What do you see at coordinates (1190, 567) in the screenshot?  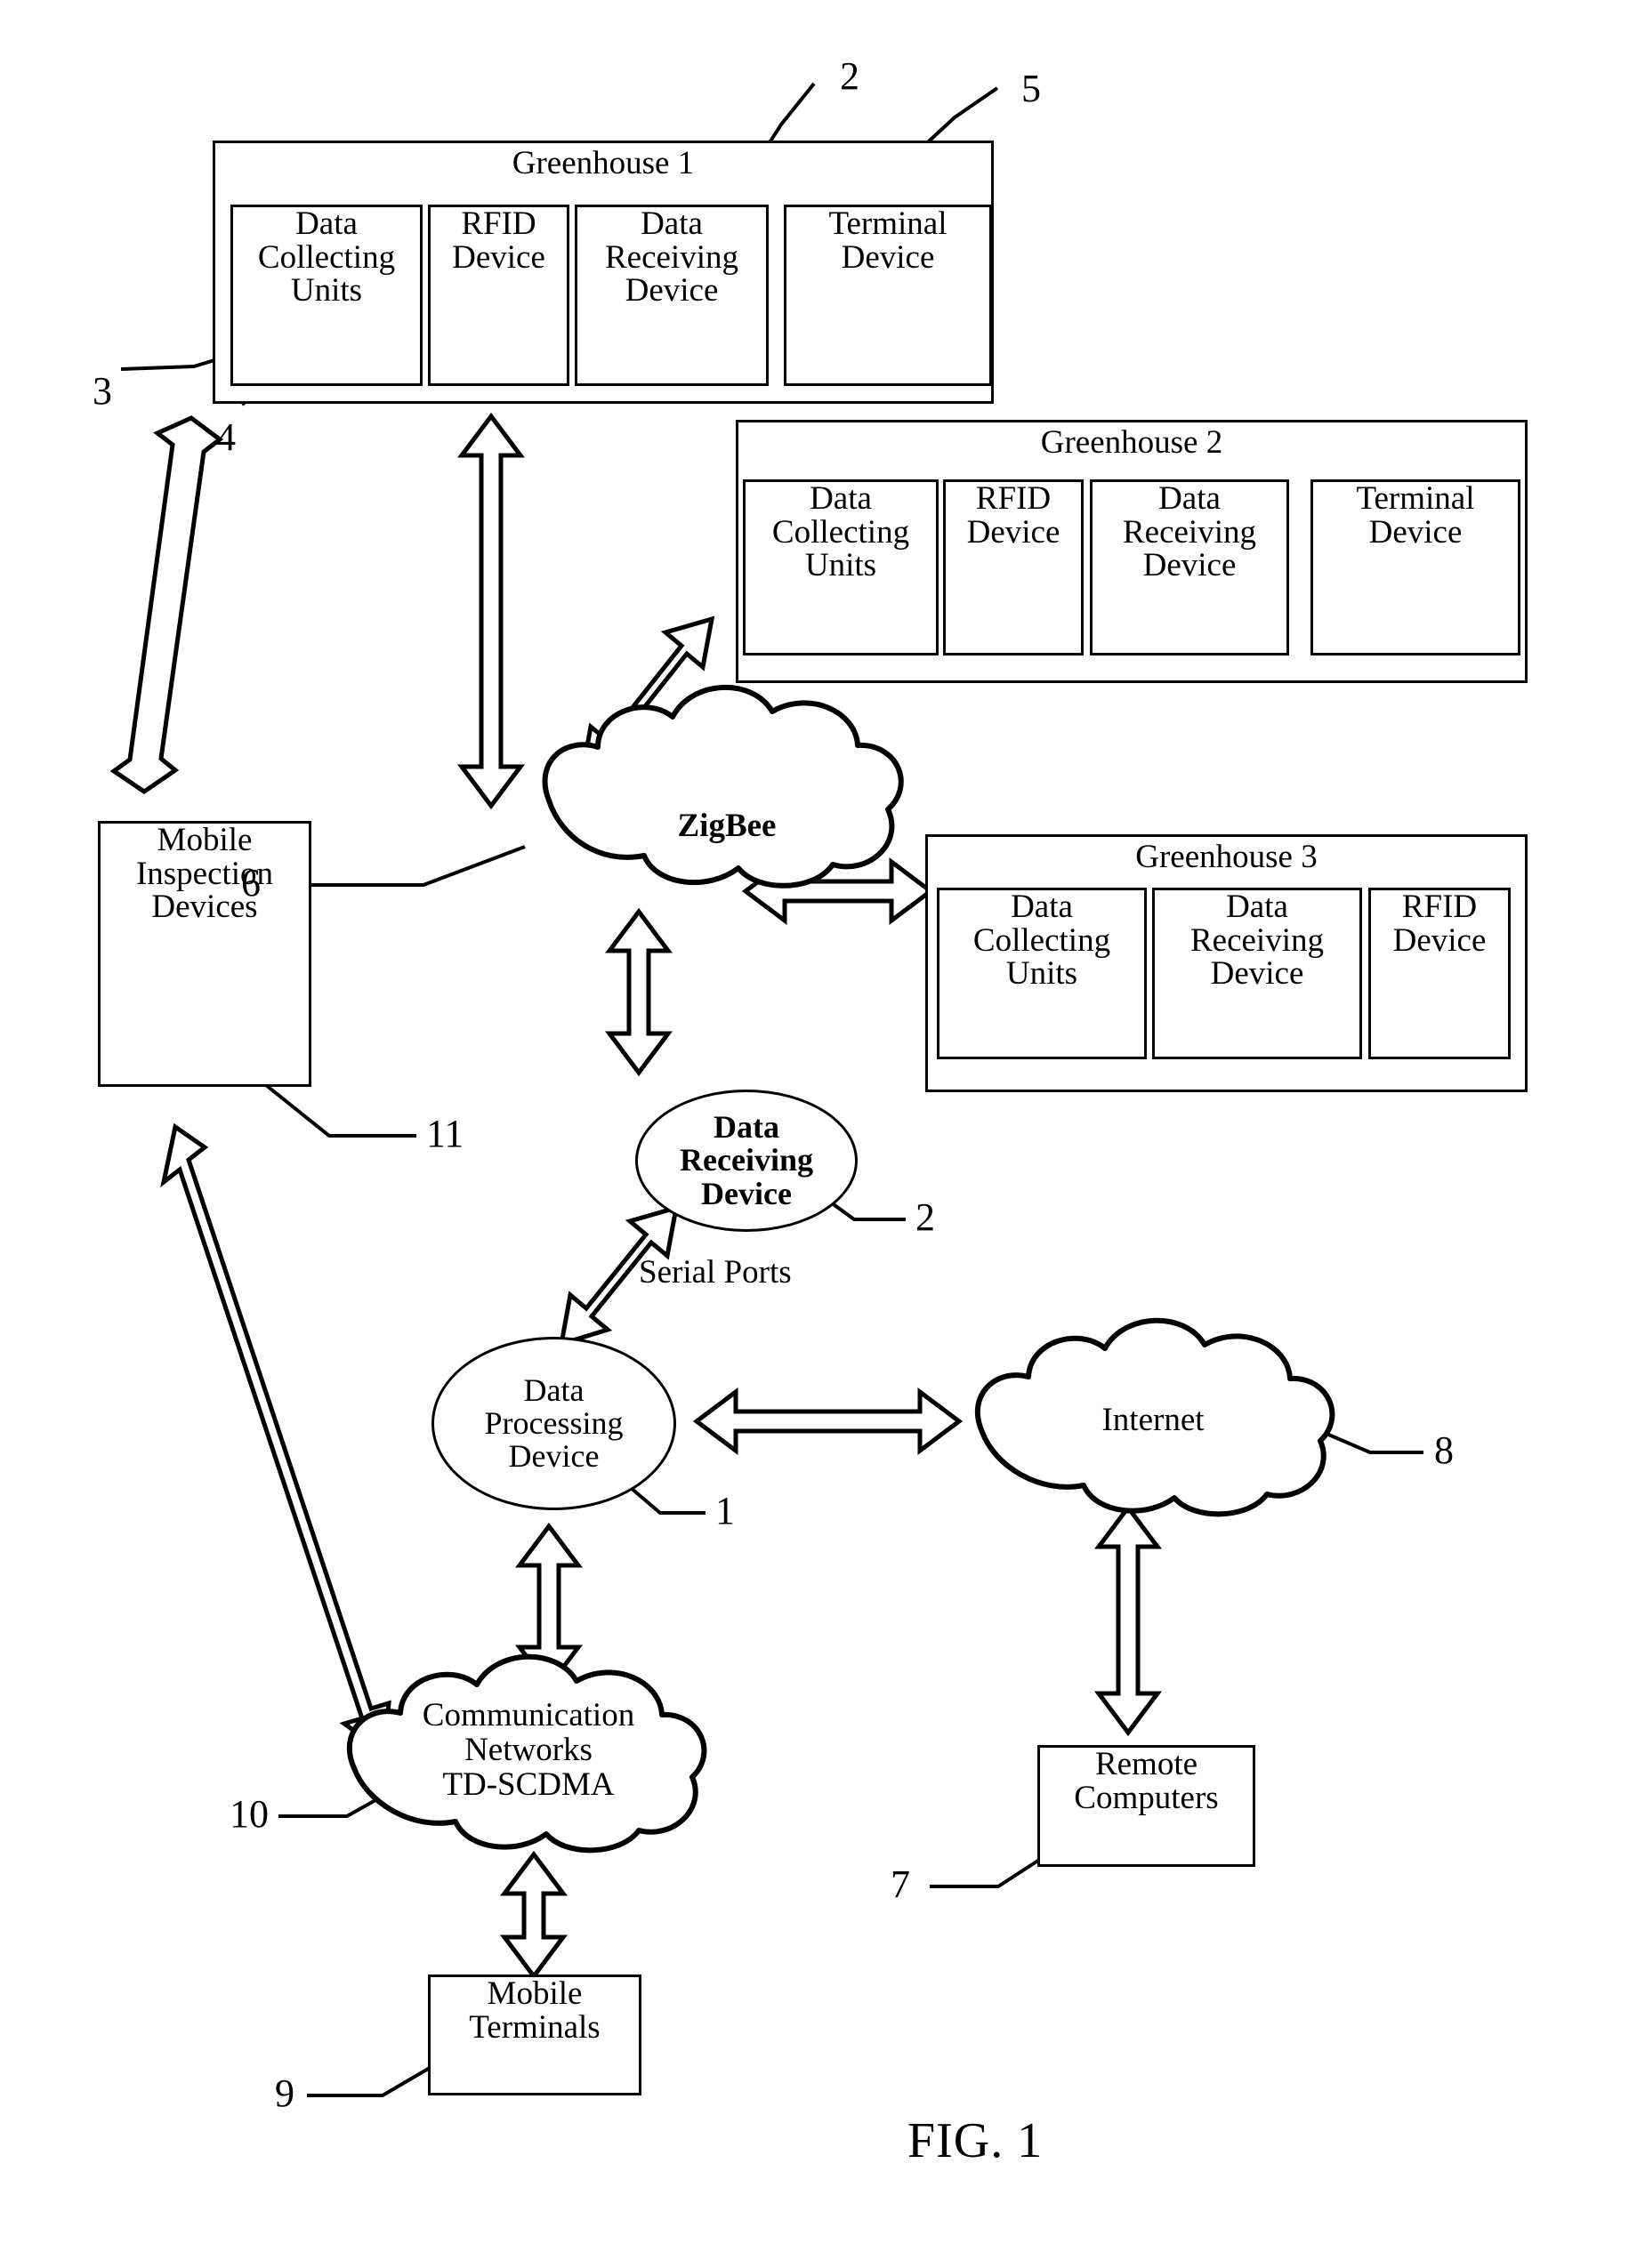 I see `greenhouse-2-unit-data-receiving-device: Data Receiving Device` at bounding box center [1190, 567].